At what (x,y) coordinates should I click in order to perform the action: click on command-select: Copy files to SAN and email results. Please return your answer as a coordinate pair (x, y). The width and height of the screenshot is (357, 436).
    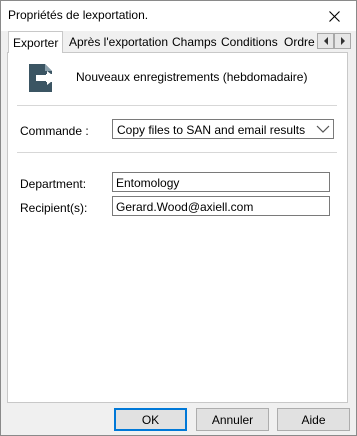
    Looking at the image, I should click on (223, 129).